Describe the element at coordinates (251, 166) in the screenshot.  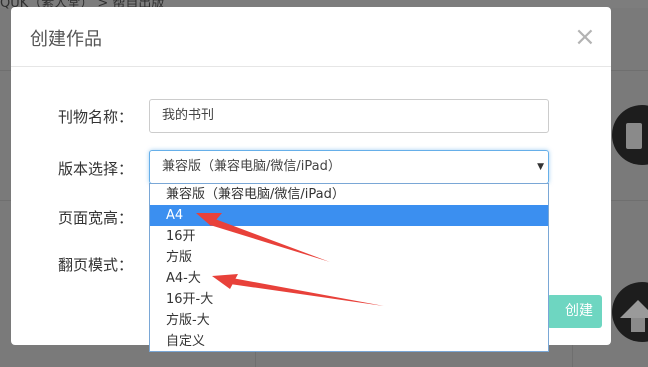
I see `version-select-value: 兼容版（兼容电脑/微信/iPad）` at that location.